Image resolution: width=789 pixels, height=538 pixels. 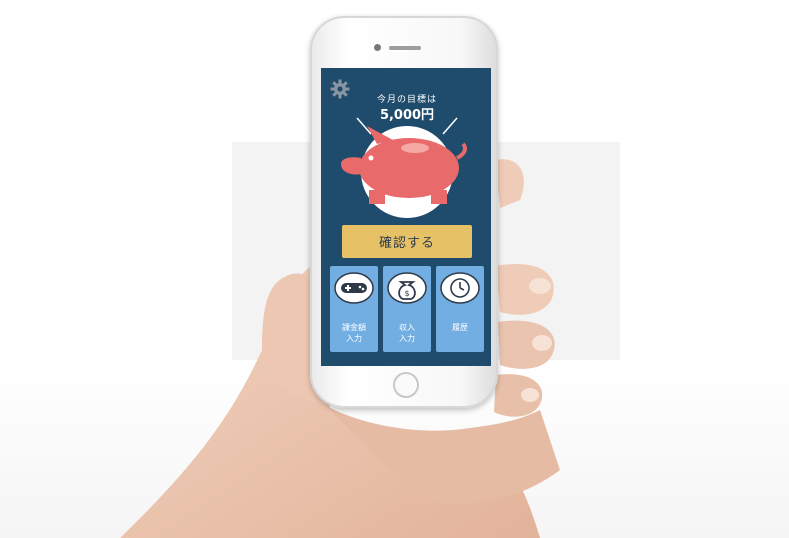 What do you see at coordinates (460, 288) in the screenshot?
I see `clock-icon` at bounding box center [460, 288].